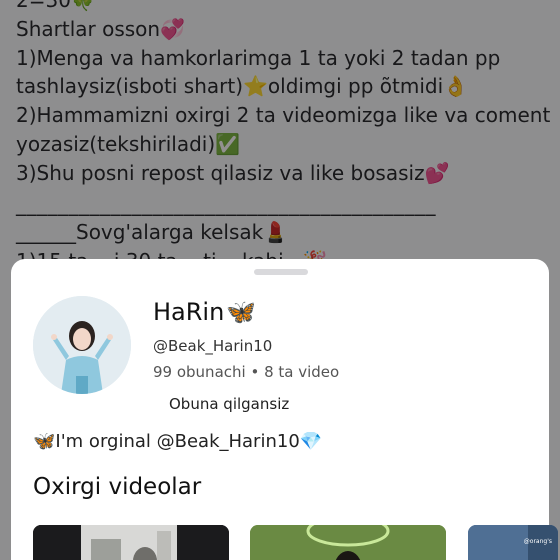  Describe the element at coordinates (513, 542) in the screenshot. I see `video-thumbnail: @orang's` at that location.